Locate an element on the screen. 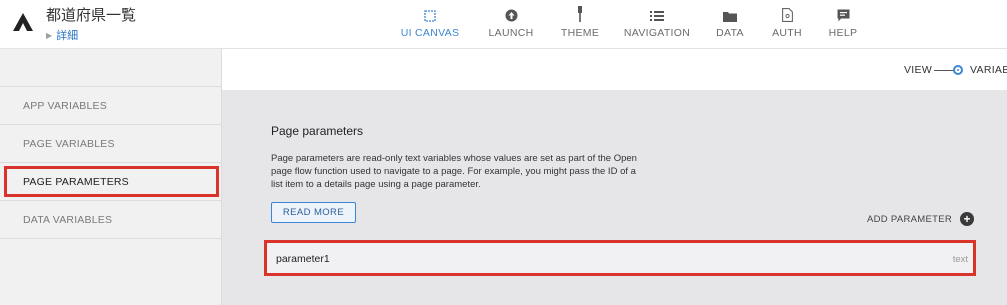 This screenshot has width=1007, height=305. nav-ui-canvas: UI CANVAS is located at coordinates (430, 24).